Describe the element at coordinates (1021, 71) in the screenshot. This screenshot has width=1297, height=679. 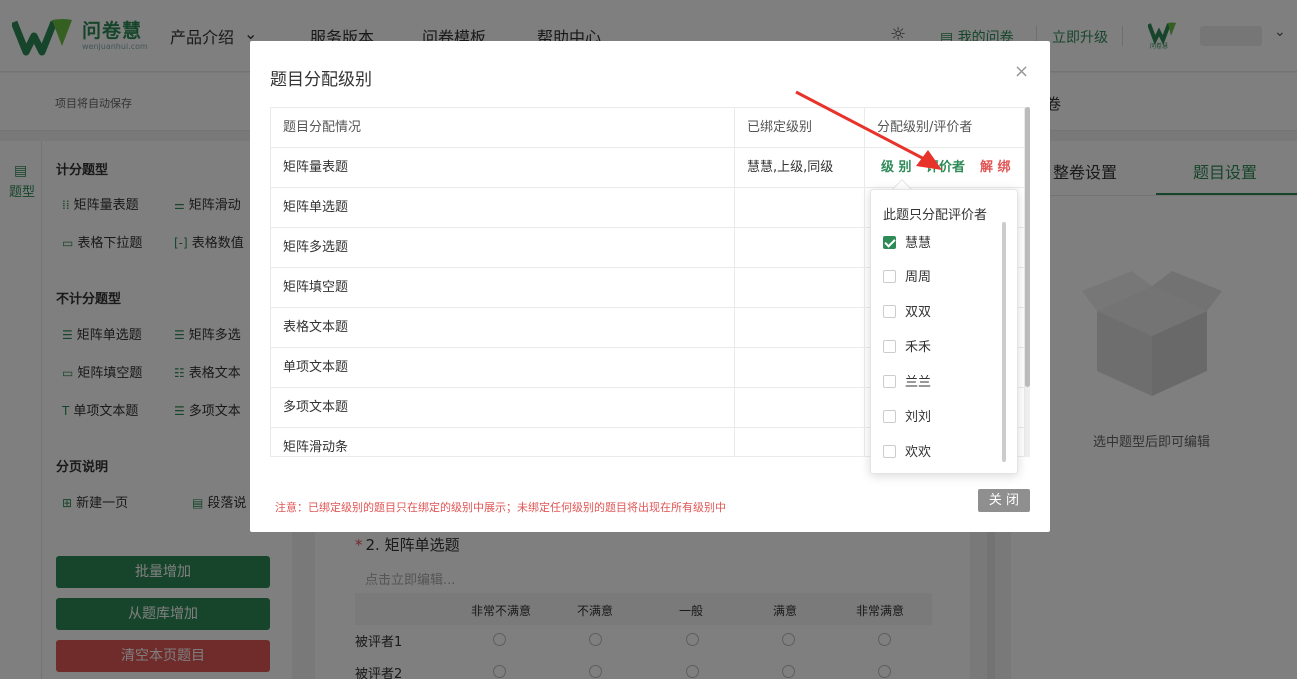
I see `close-icon: ×` at that location.